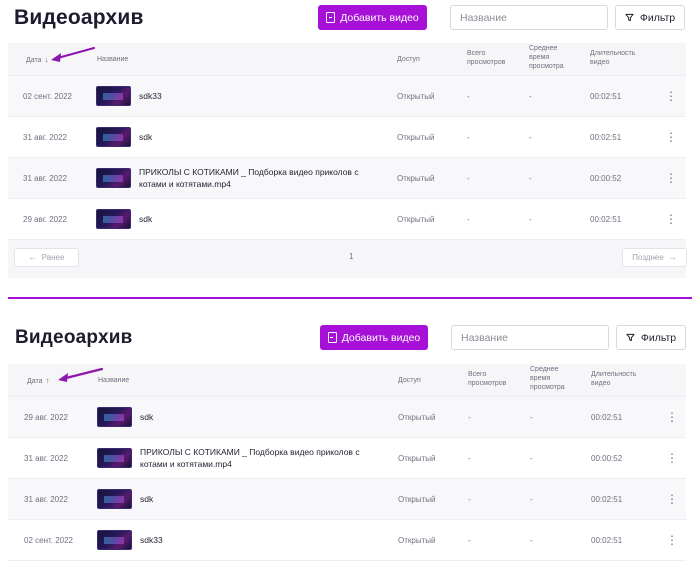 This screenshot has width=700, height=564. I want to click on pagination: ← Ранее 1 Позднее →, so click(347, 259).